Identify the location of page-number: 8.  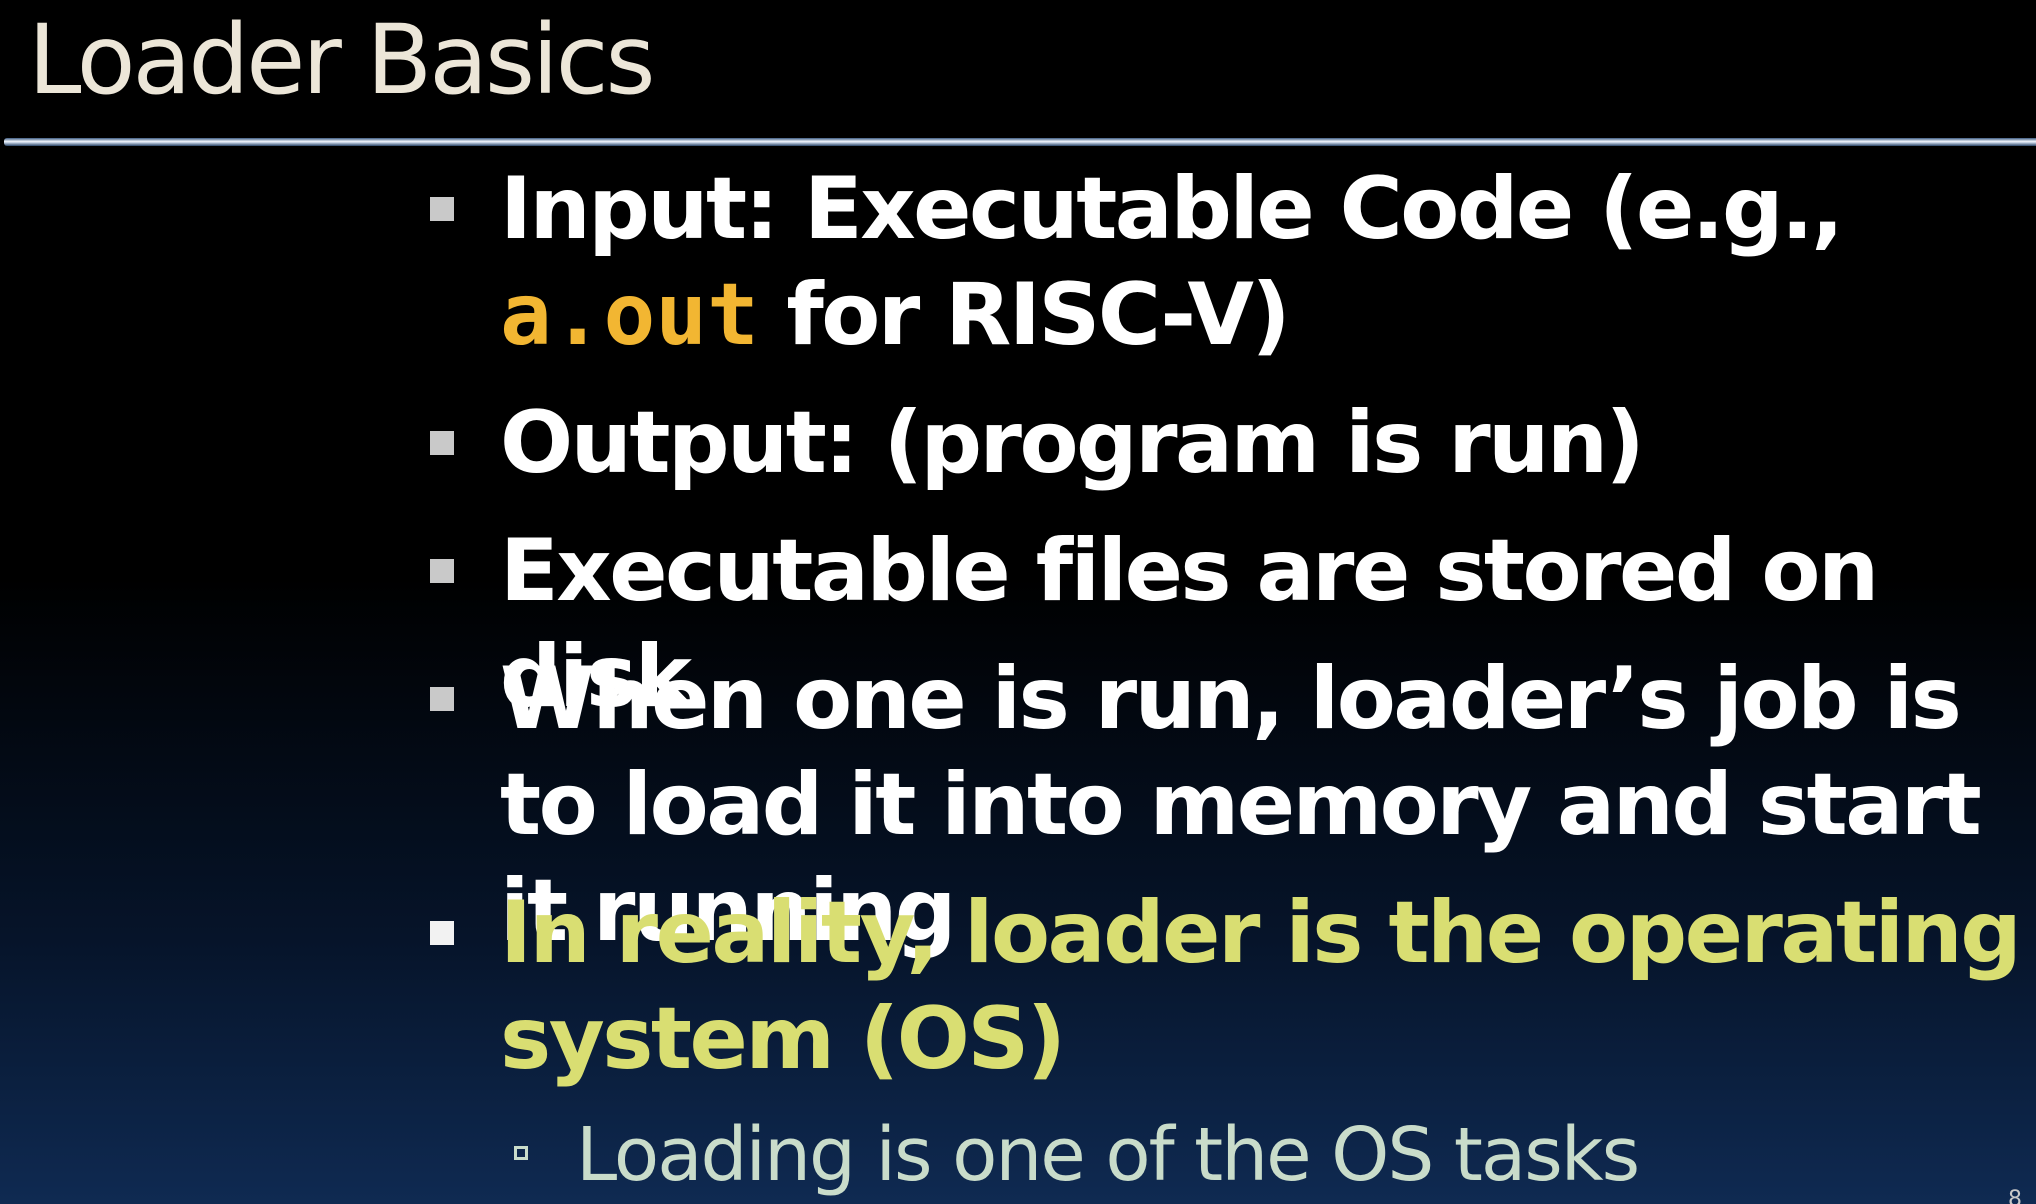
(2015, 1195).